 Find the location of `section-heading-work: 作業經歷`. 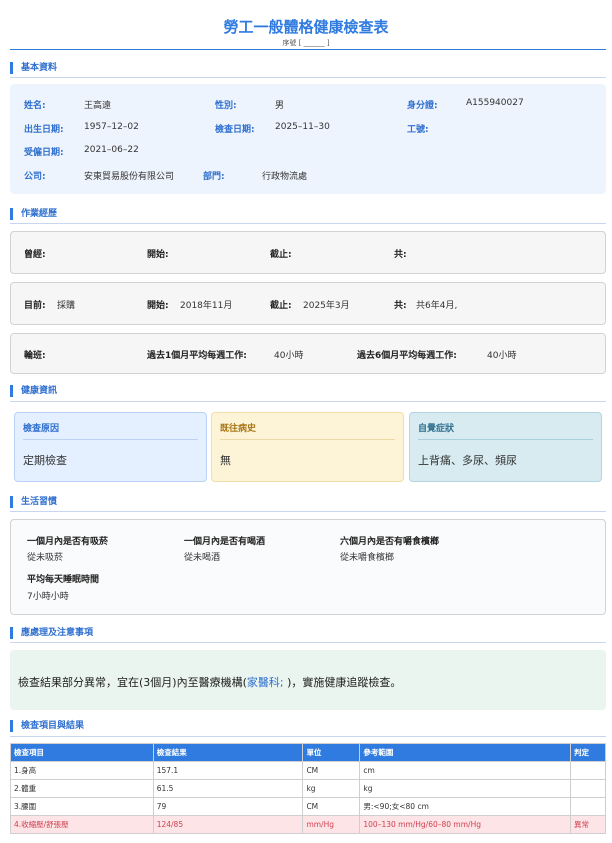

section-heading-work: 作業經歷 is located at coordinates (308, 214).